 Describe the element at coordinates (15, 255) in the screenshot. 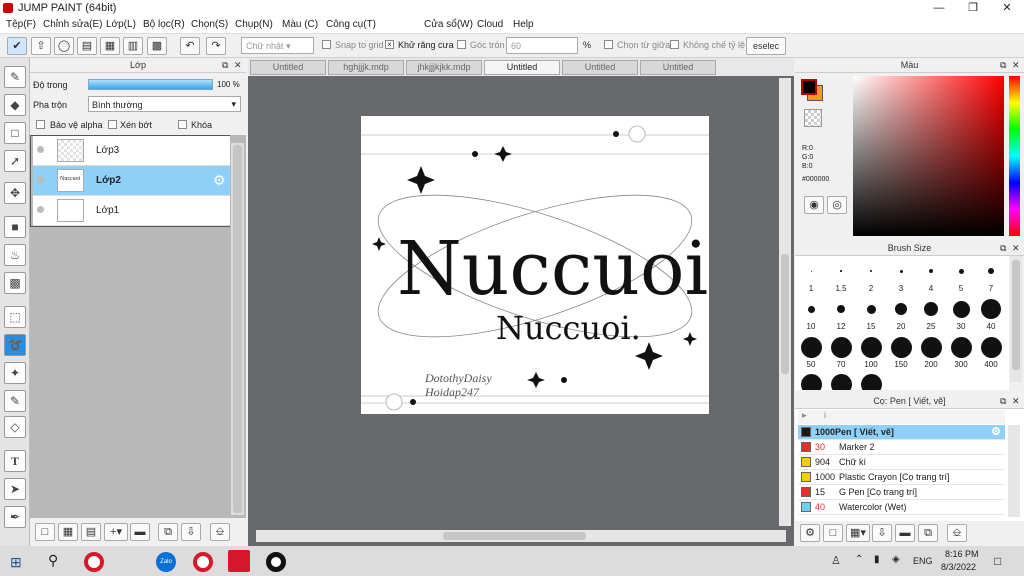

I see `bucket-tool-icon: ♨` at that location.